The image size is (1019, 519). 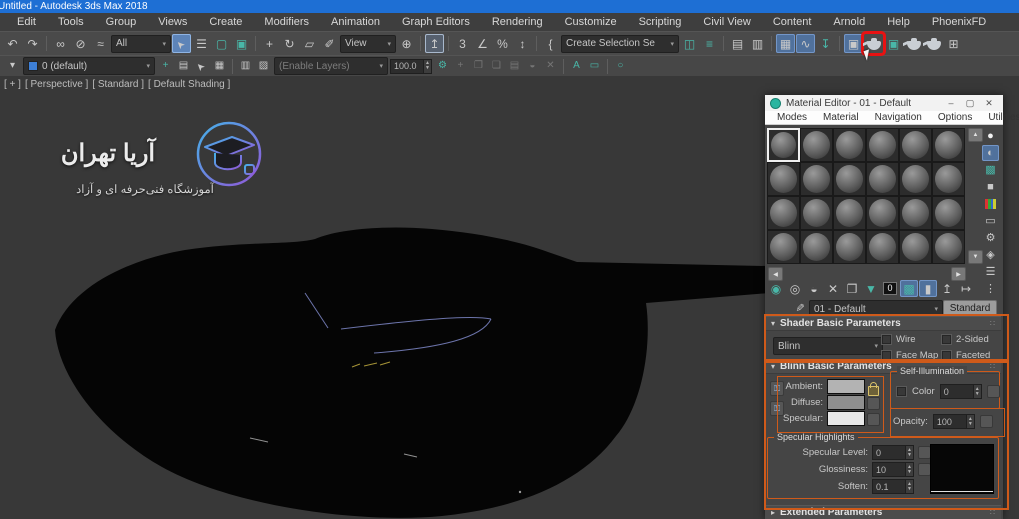 What do you see at coordinates (269, 43) in the screenshot?
I see `select-and-move-icon: +` at bounding box center [269, 43].